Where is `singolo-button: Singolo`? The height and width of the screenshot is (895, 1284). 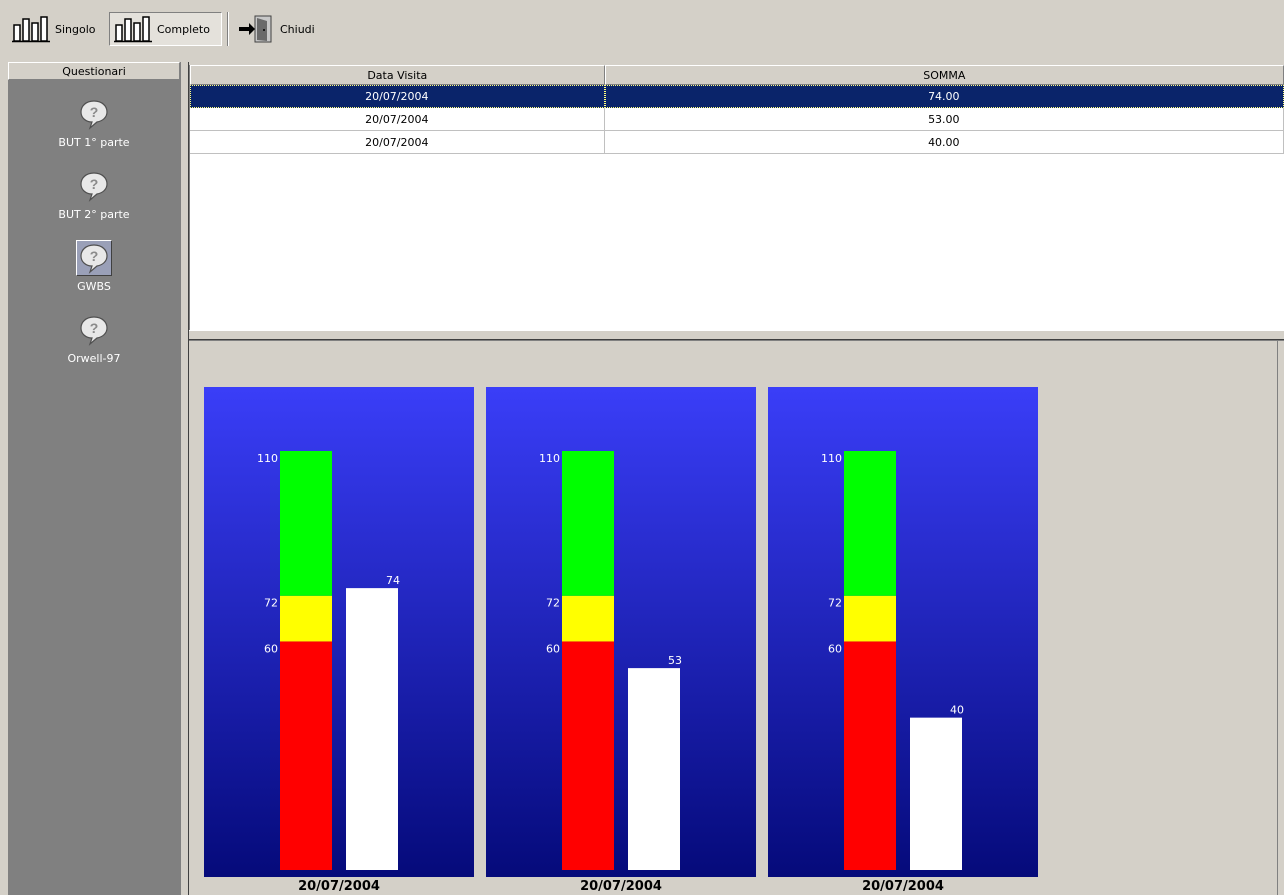 singolo-button: Singolo is located at coordinates (54, 29).